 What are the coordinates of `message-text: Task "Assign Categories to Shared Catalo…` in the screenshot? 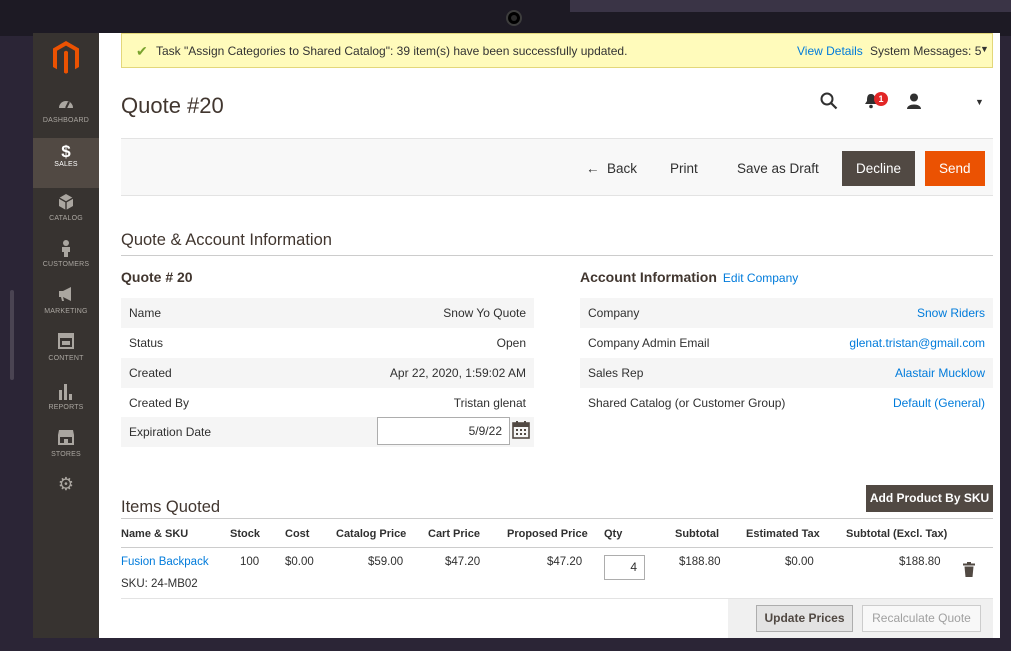 It's located at (392, 51).